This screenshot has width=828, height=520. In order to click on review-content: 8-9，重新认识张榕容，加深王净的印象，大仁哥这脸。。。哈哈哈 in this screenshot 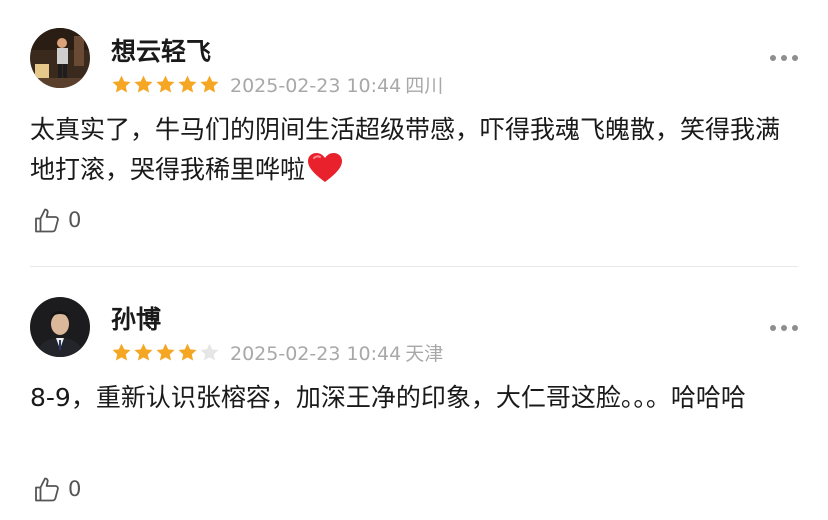, I will do `click(410, 398)`.